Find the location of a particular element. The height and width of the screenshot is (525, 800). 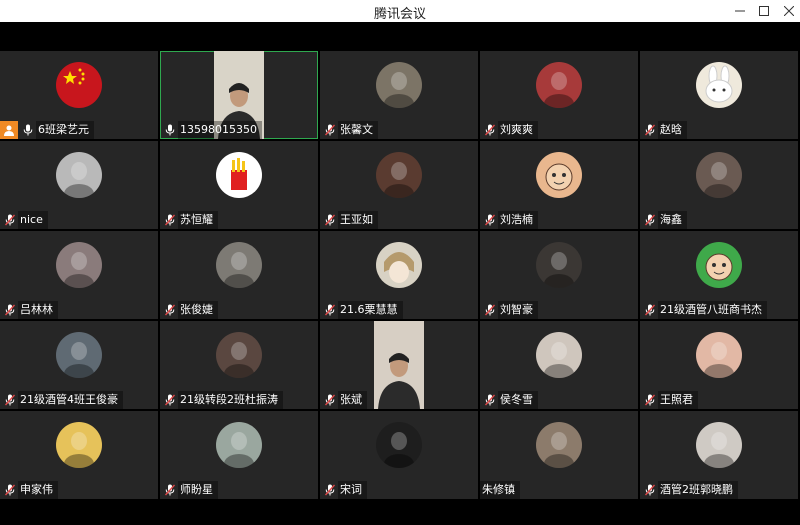

participant-name: 13598015350 is located at coordinates (220, 130).